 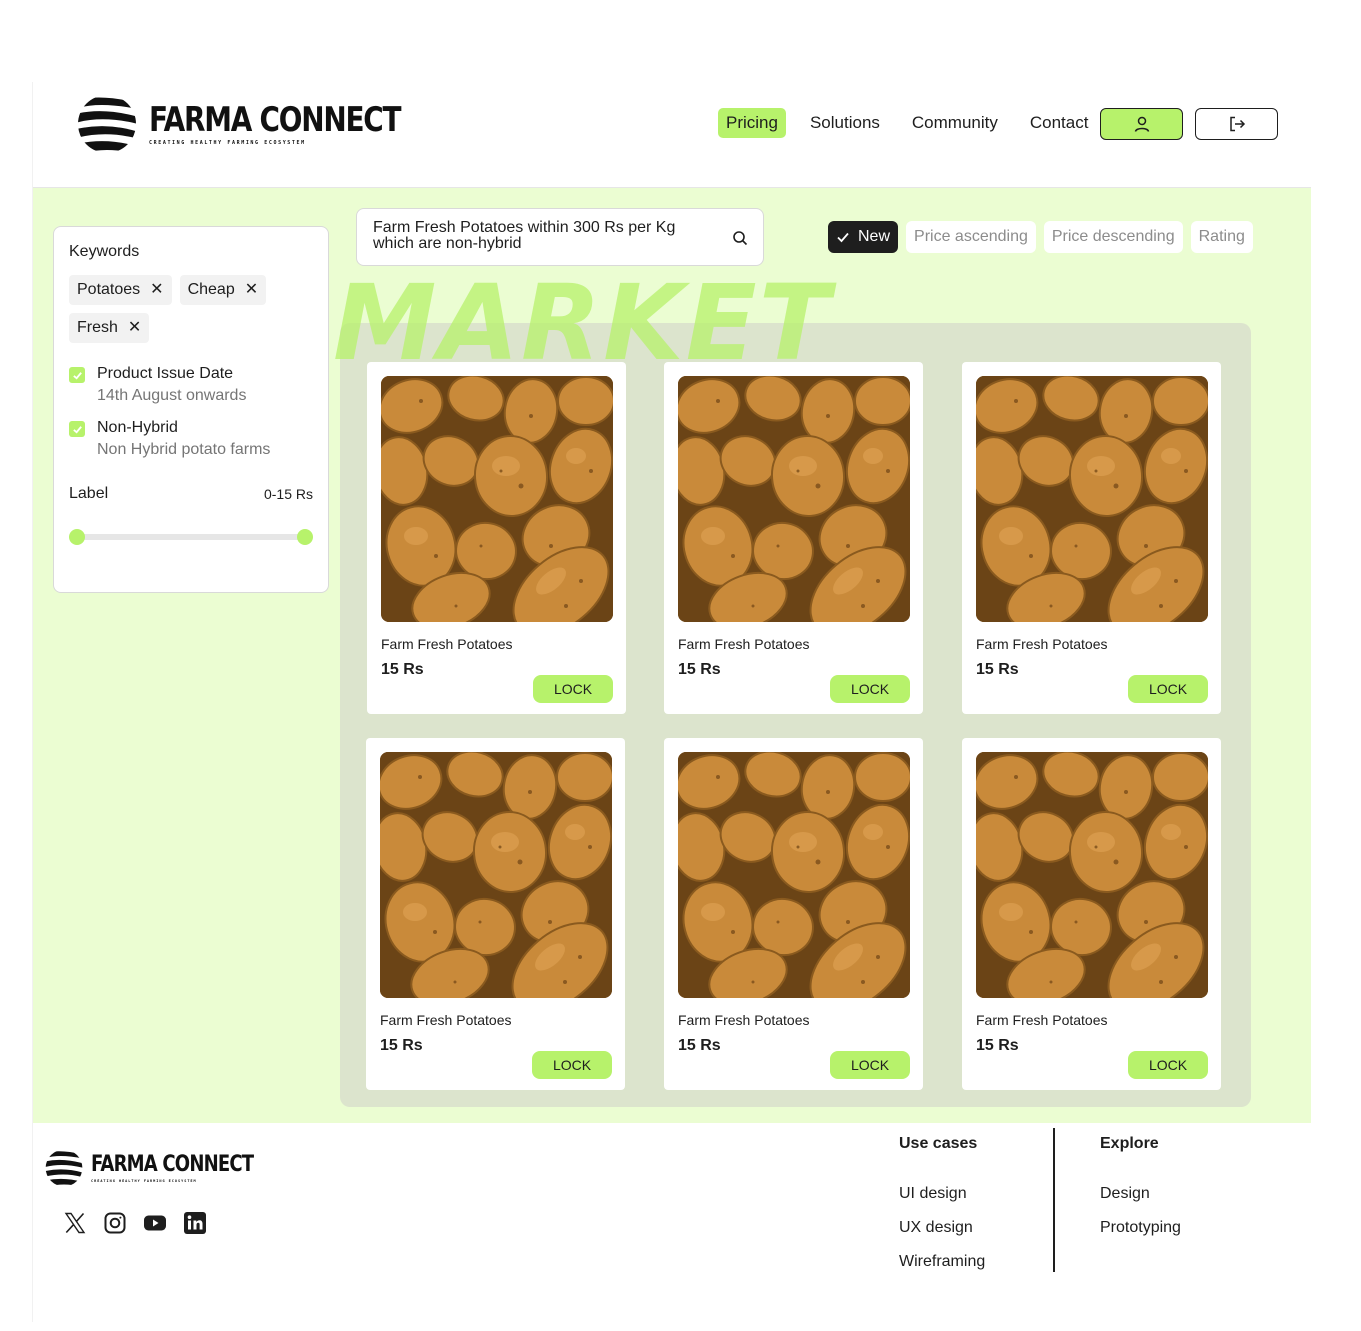 What do you see at coordinates (191, 439) in the screenshot?
I see `filter-non-hybrid: Non-Hybrid Non Hybrid potato farms` at bounding box center [191, 439].